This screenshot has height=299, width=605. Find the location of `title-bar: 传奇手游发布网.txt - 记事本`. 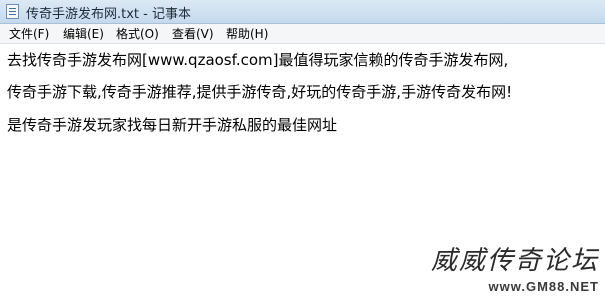

title-bar: 传奇手游发布网.txt - 记事本 is located at coordinates (302, 12).